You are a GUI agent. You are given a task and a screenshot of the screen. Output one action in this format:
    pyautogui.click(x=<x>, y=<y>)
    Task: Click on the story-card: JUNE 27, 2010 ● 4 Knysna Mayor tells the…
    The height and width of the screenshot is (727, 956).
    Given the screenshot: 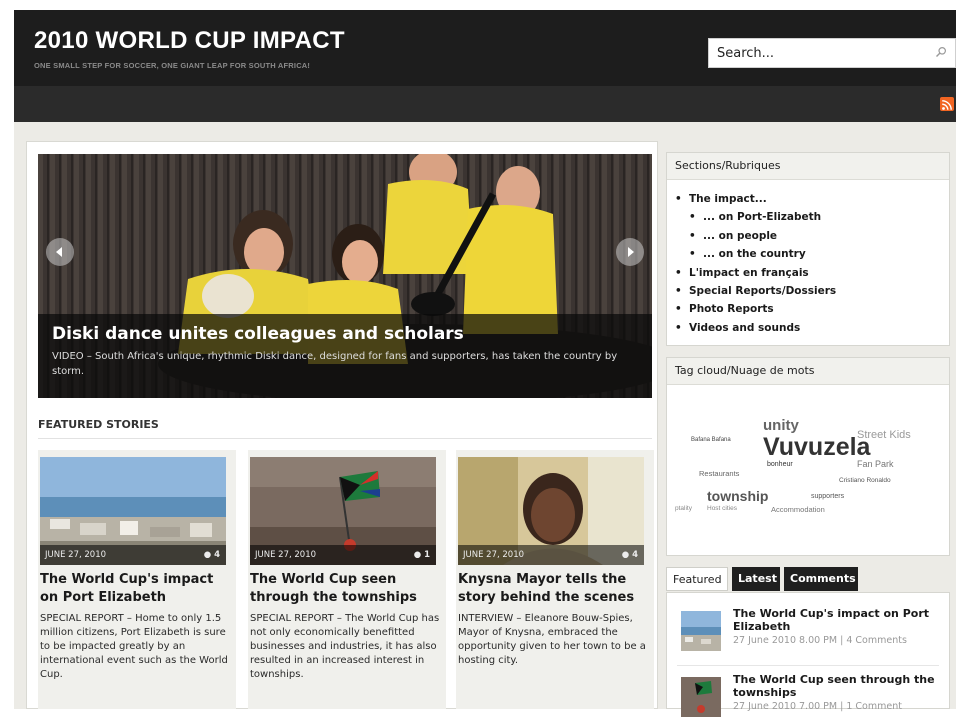 What is the action you would take?
    pyautogui.click(x=555, y=579)
    